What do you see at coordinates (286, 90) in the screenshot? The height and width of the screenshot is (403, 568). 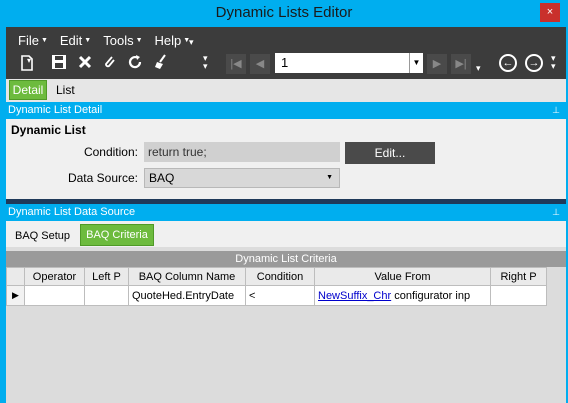 I see `main-tab-strip: Detail List` at bounding box center [286, 90].